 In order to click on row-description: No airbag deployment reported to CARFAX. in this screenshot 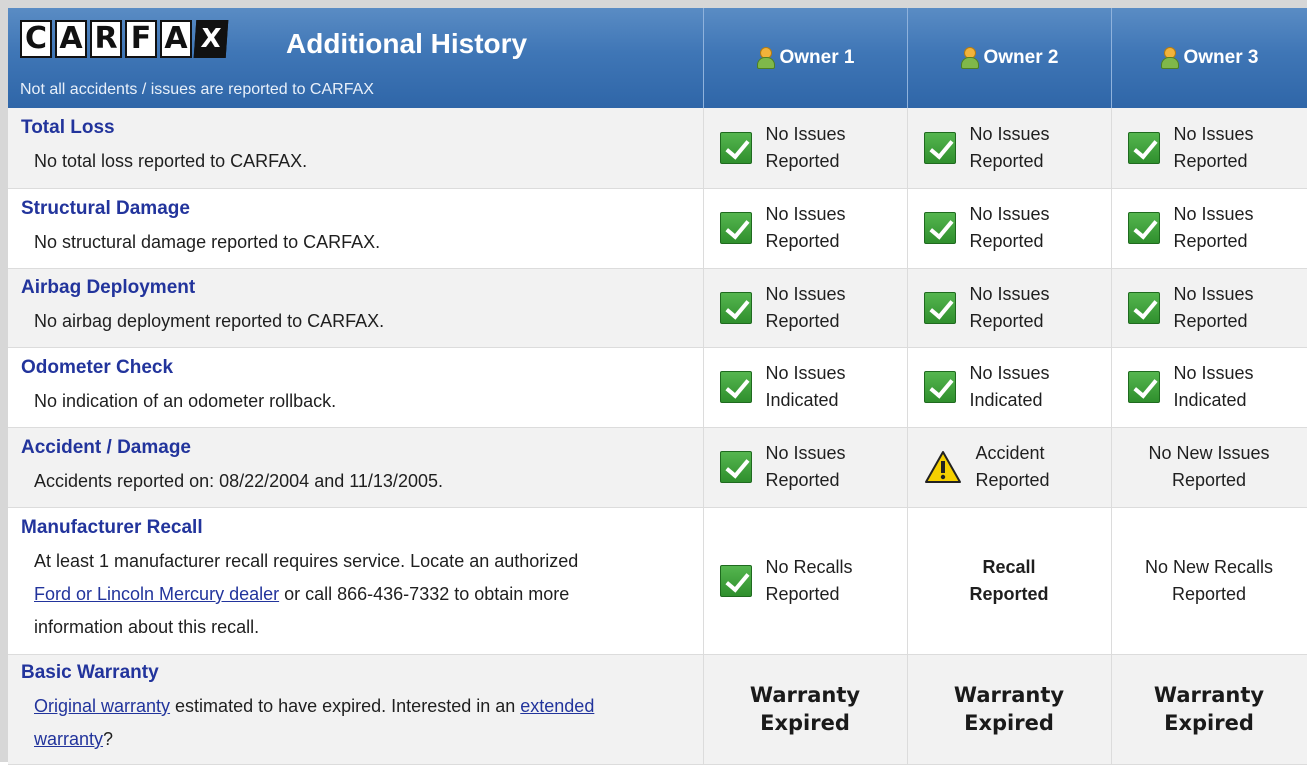, I will do `click(209, 321)`.